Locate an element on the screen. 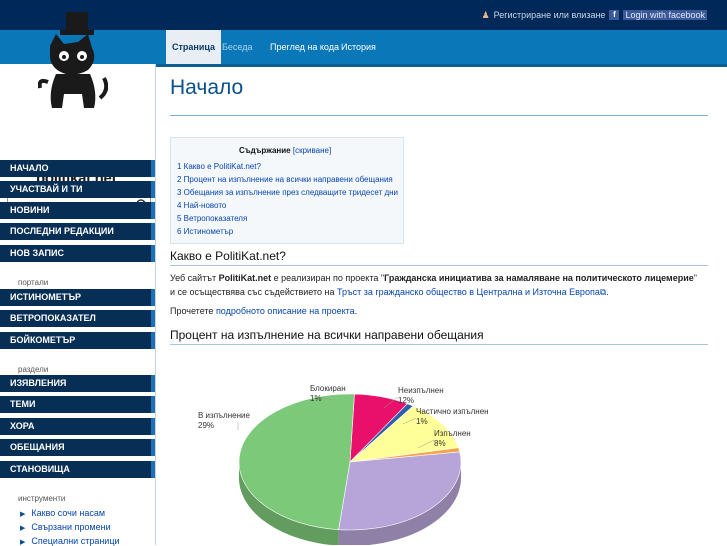 This screenshot has height=546, width=727. tab-history: История is located at coordinates (358, 47).